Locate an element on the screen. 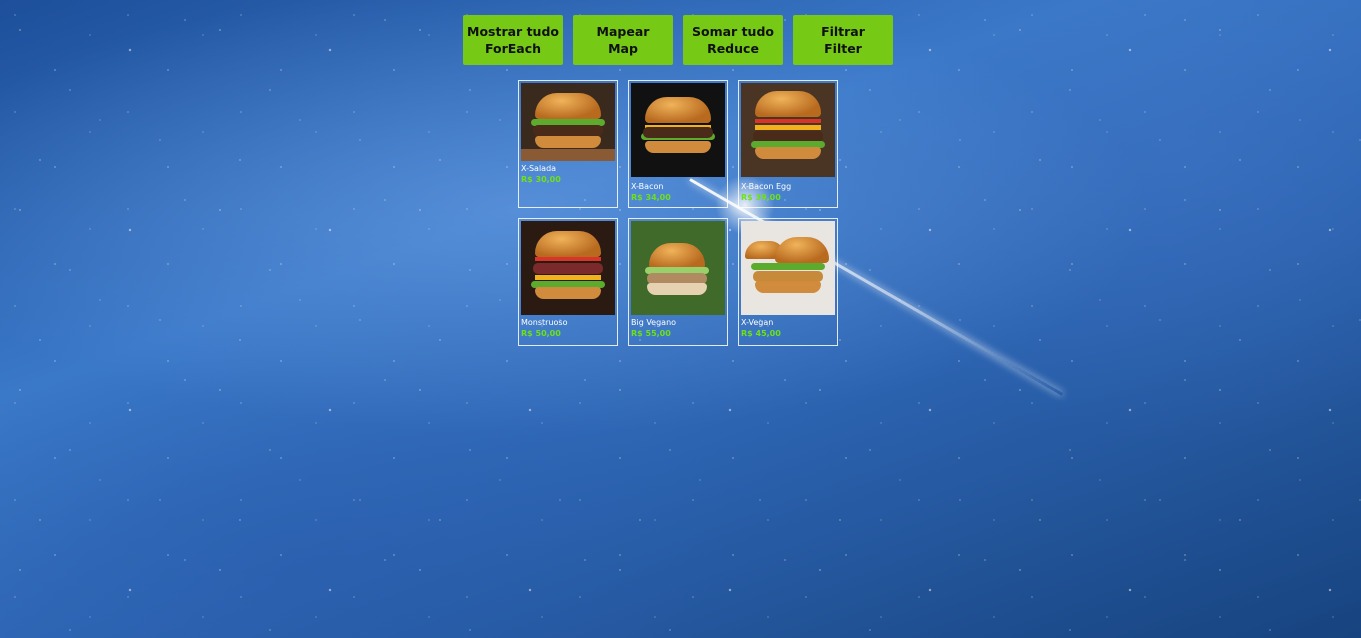 This screenshot has height=638, width=1361. product-price: R$ 39,00 is located at coordinates (761, 197).